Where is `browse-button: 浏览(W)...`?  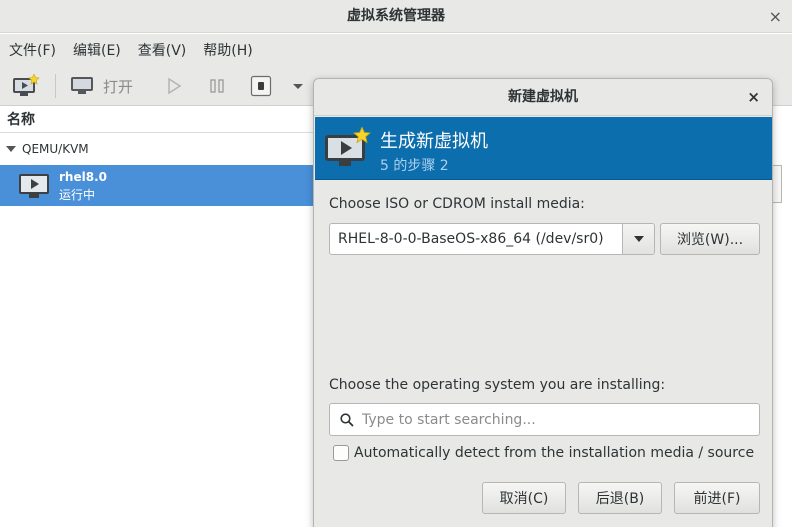 browse-button: 浏览(W)... is located at coordinates (710, 239).